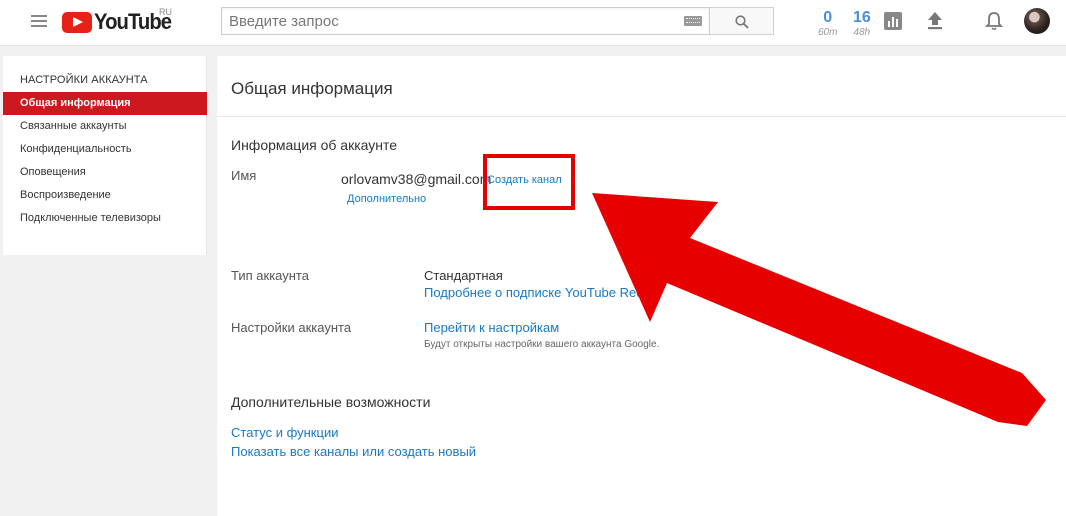 The image size is (1066, 516). I want to click on search-icon, so click(742, 22).